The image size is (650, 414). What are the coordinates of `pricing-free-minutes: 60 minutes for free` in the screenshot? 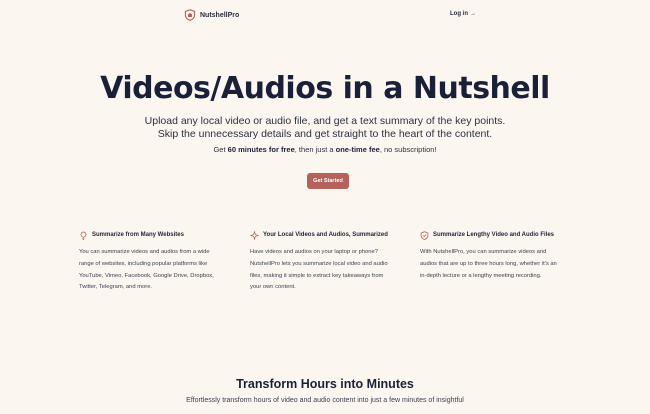 It's located at (261, 149).